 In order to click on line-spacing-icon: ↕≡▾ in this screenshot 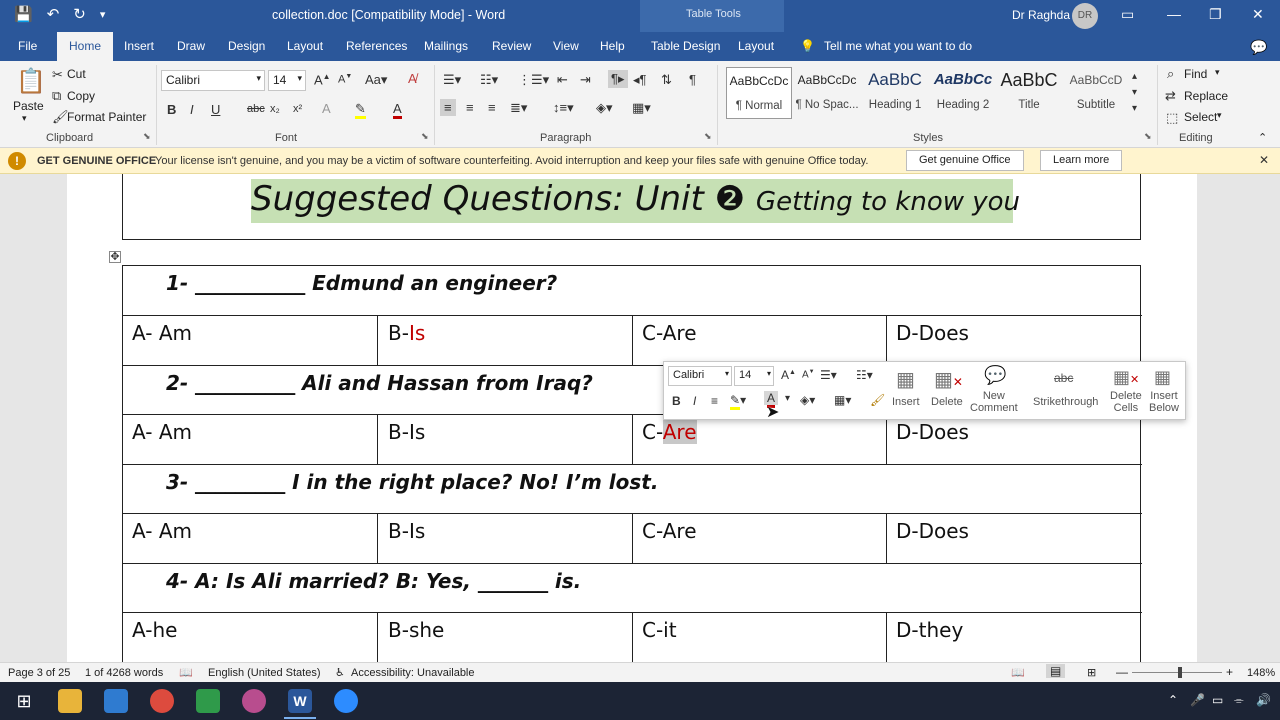, I will do `click(563, 108)`.